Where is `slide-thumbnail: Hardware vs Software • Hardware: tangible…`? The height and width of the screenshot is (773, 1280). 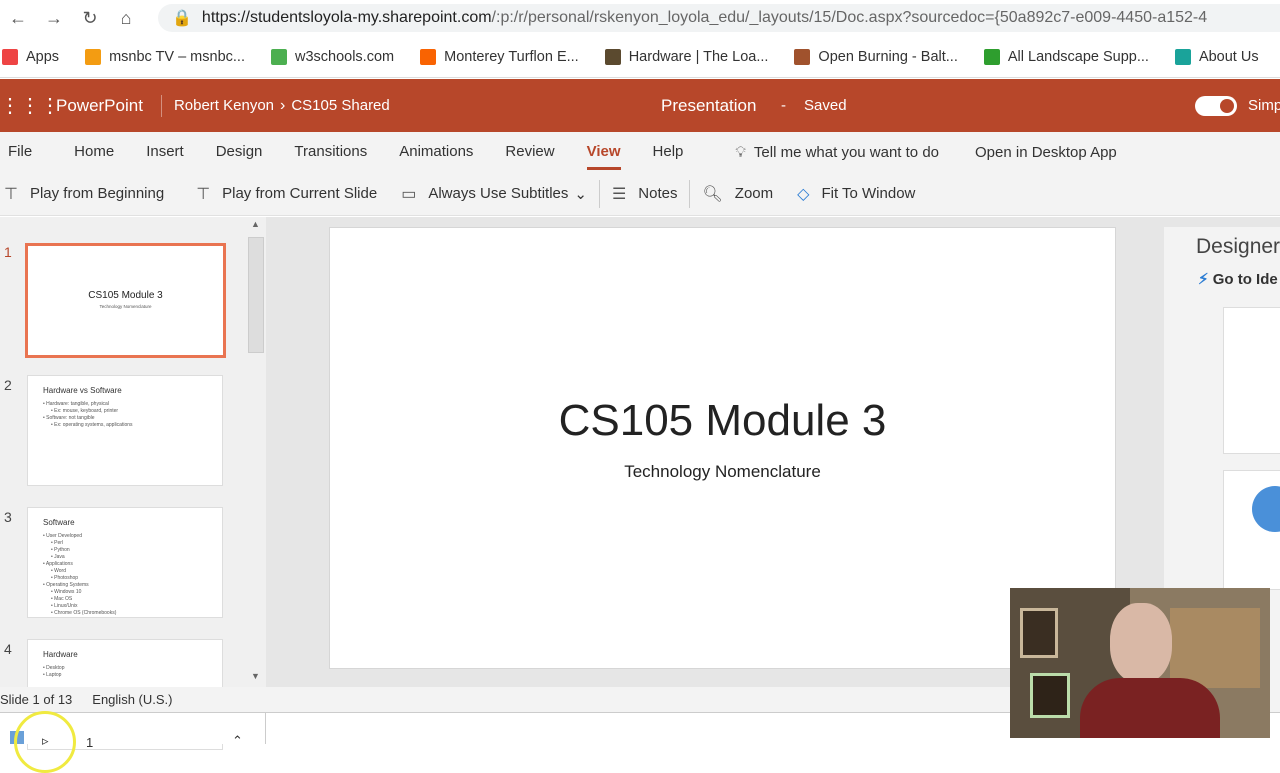 slide-thumbnail: Hardware vs Software • Hardware: tangible… is located at coordinates (125, 430).